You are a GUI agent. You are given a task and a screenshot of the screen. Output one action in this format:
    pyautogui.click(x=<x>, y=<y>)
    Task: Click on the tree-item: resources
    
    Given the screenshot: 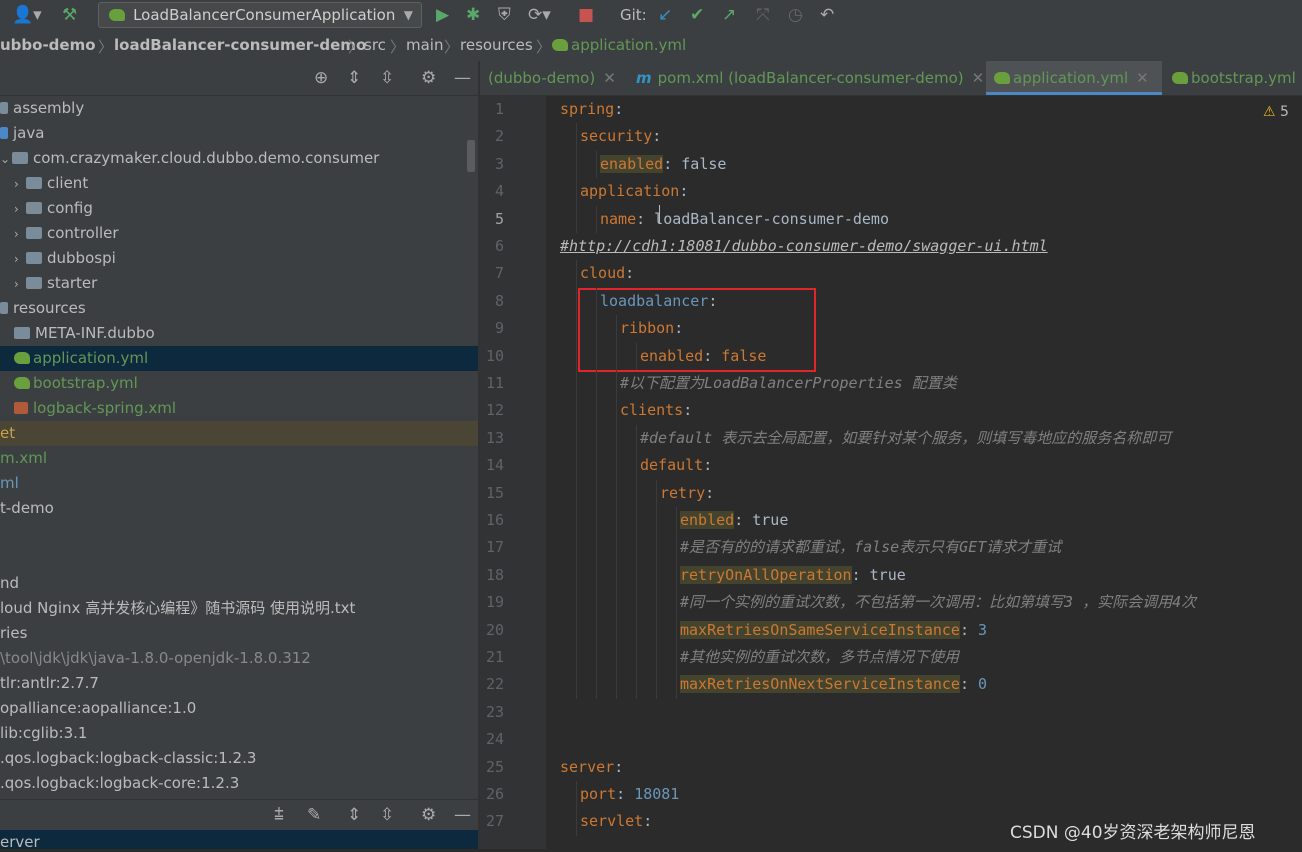 What is the action you would take?
    pyautogui.click(x=239, y=308)
    